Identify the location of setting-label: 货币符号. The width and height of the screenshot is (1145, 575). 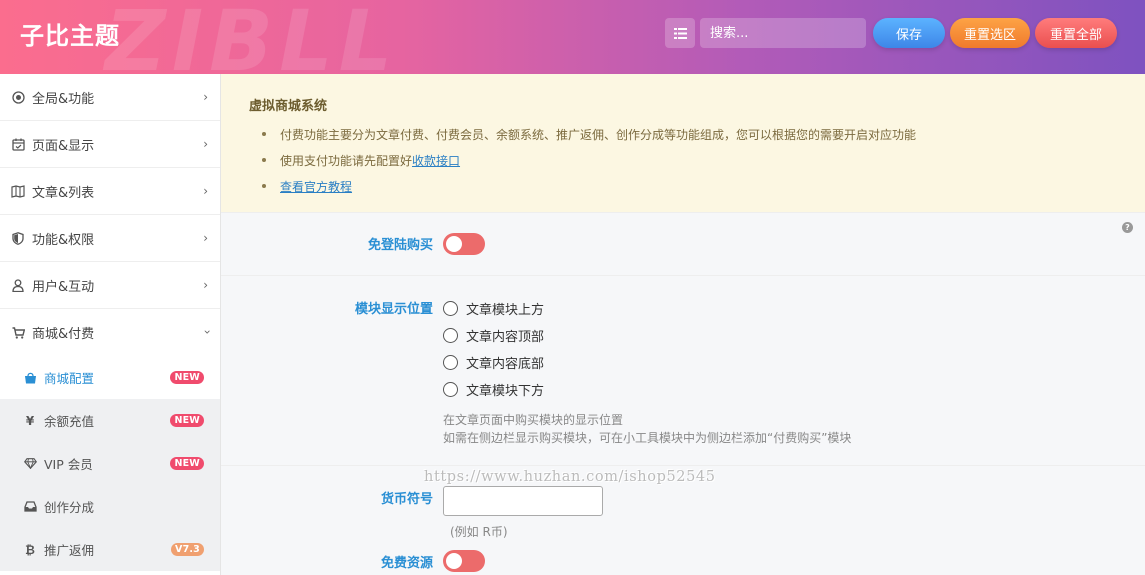
(406, 499).